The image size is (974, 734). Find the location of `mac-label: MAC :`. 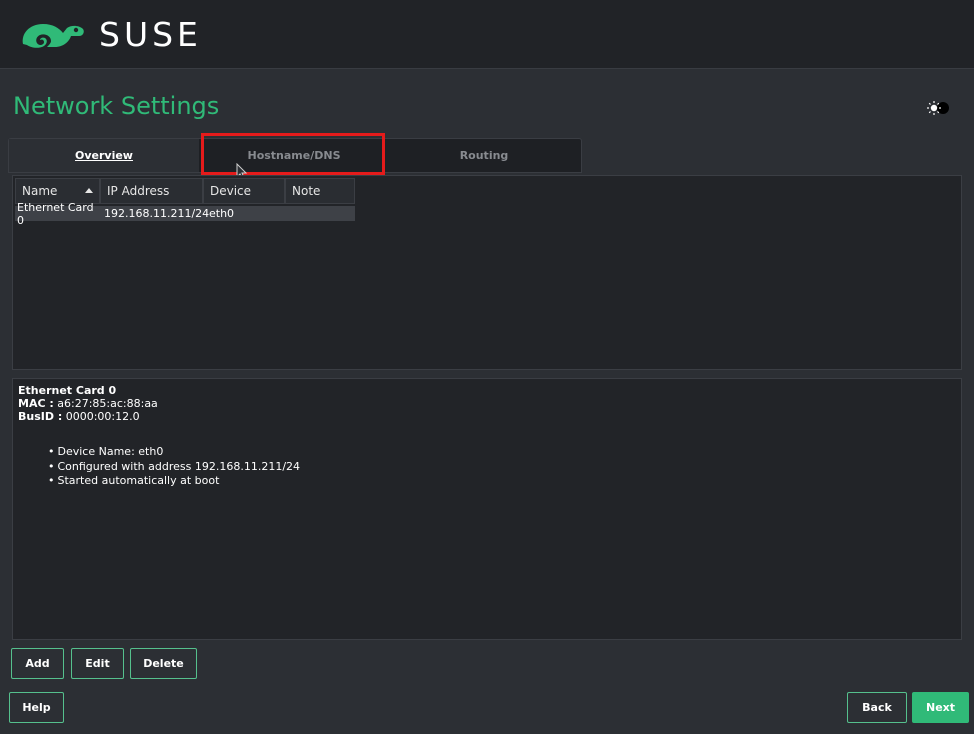

mac-label: MAC : is located at coordinates (36, 403).